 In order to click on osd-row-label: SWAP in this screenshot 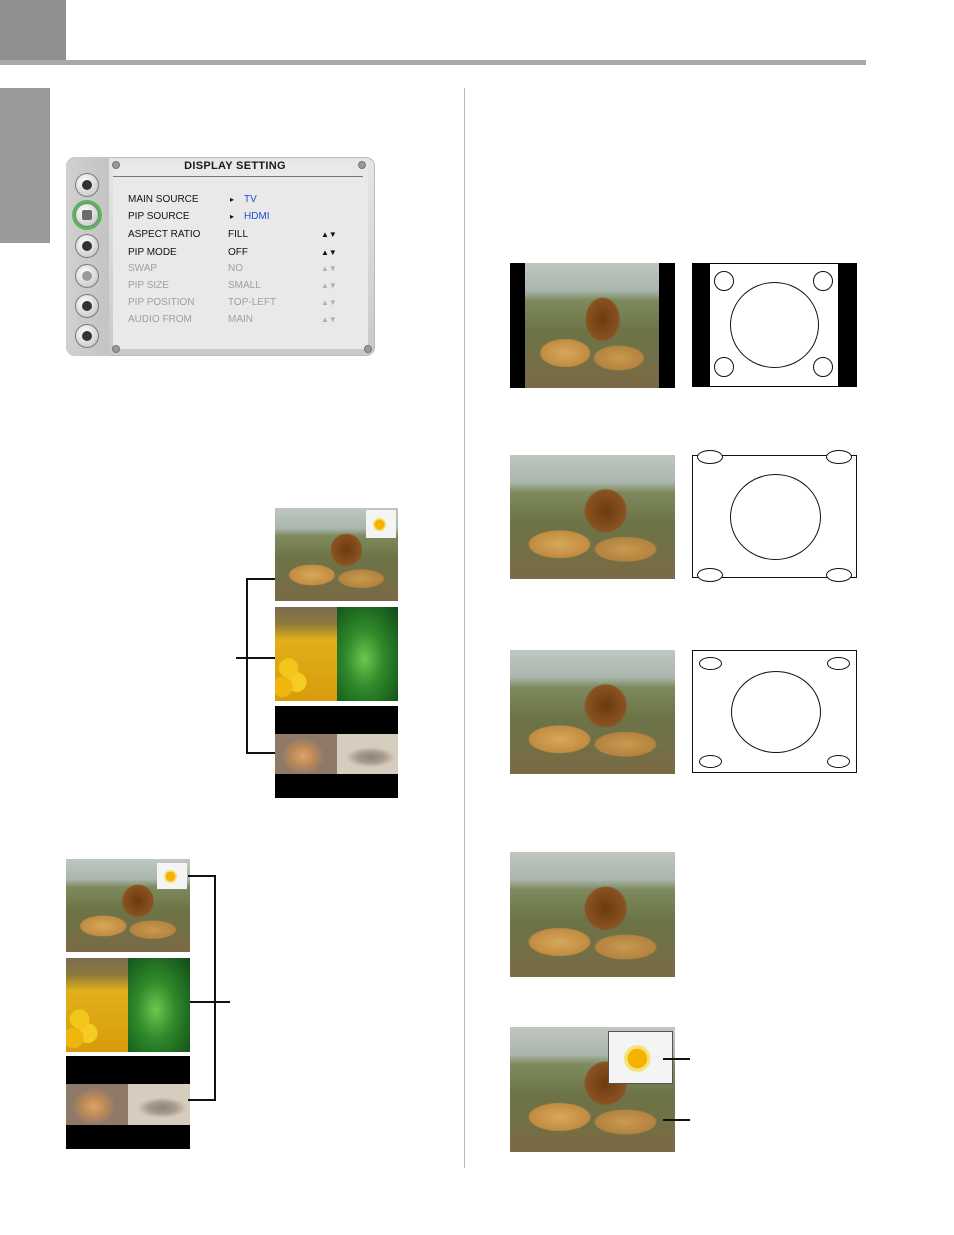, I will do `click(143, 268)`.